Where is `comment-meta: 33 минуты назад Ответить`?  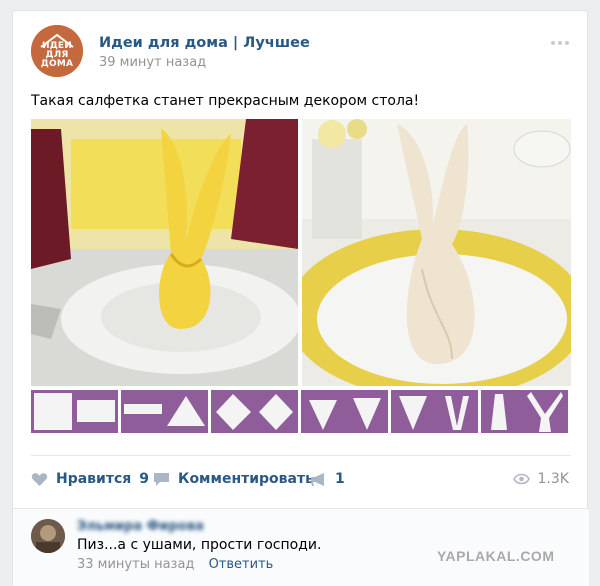
comment-meta: 33 минуты назад Ответить is located at coordinates (175, 564).